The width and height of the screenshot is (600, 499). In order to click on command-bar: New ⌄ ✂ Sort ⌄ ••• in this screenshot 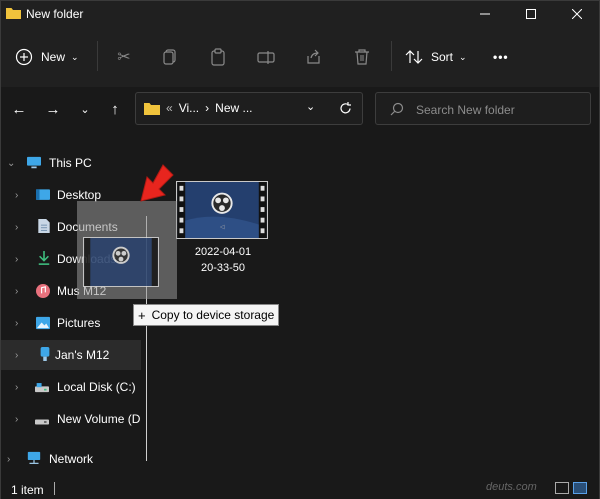, I will do `click(300, 57)`.